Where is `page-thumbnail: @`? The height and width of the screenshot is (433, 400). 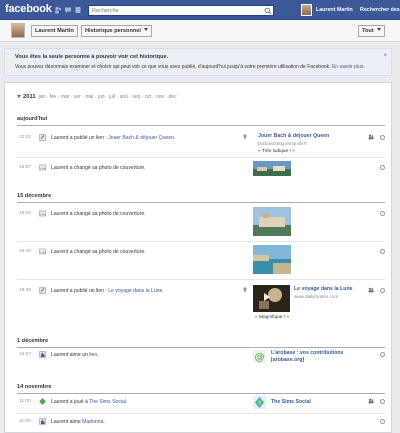
page-thumbnail: @ is located at coordinates (259, 356).